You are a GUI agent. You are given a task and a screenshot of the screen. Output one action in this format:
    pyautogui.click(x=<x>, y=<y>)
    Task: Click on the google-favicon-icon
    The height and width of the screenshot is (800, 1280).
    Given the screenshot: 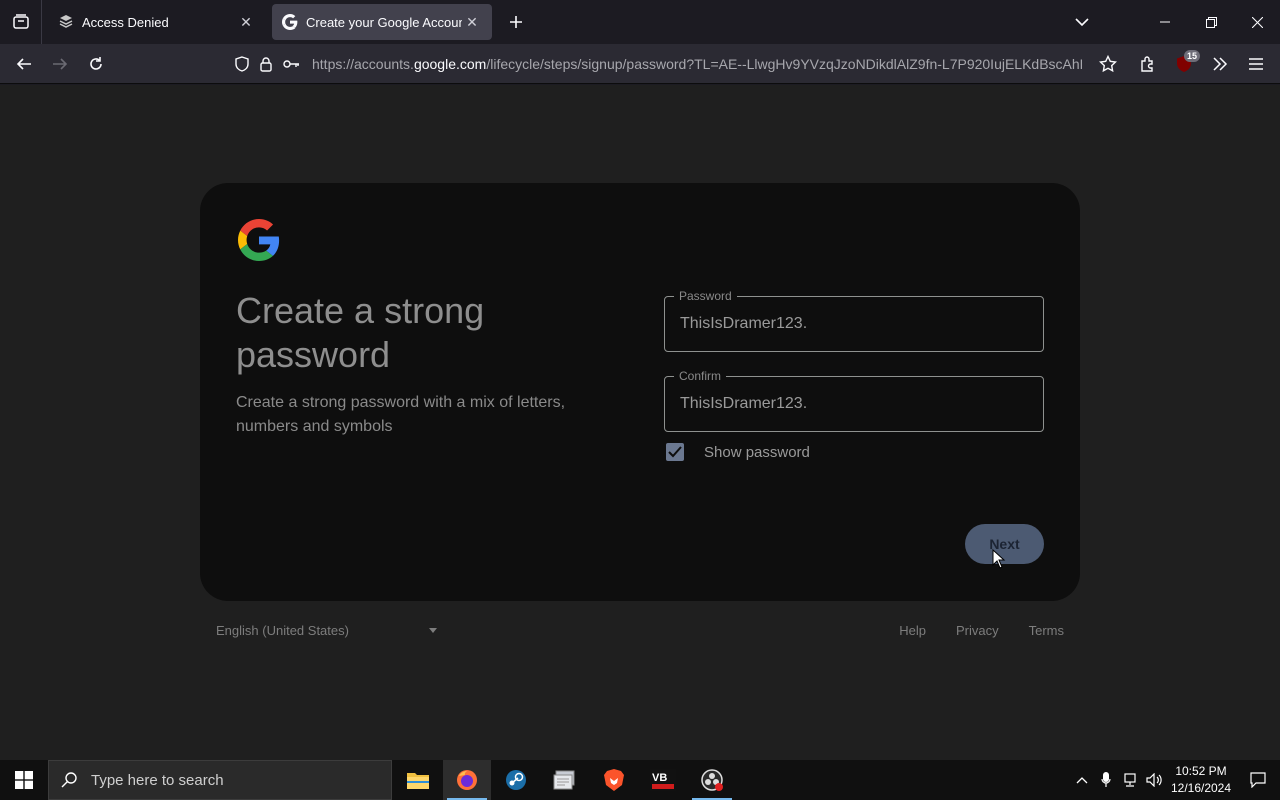 What is the action you would take?
    pyautogui.click(x=290, y=22)
    